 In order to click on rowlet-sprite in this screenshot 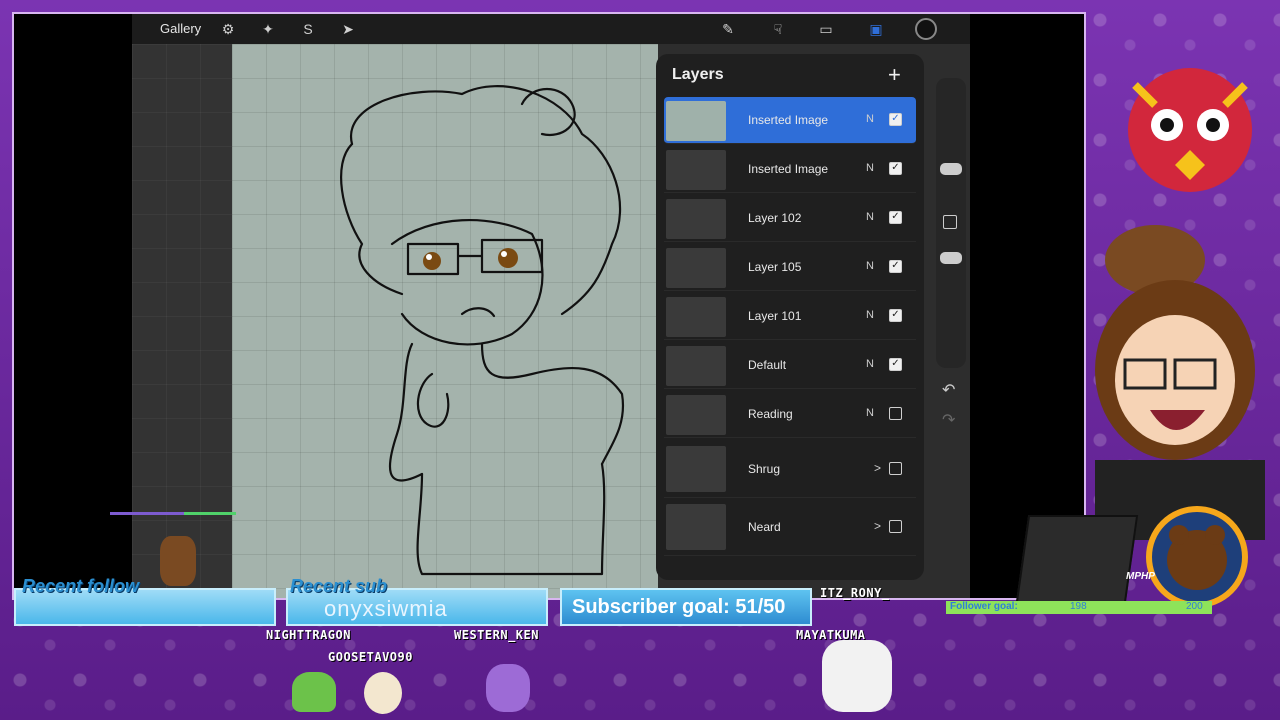, I will do `click(383, 693)`.